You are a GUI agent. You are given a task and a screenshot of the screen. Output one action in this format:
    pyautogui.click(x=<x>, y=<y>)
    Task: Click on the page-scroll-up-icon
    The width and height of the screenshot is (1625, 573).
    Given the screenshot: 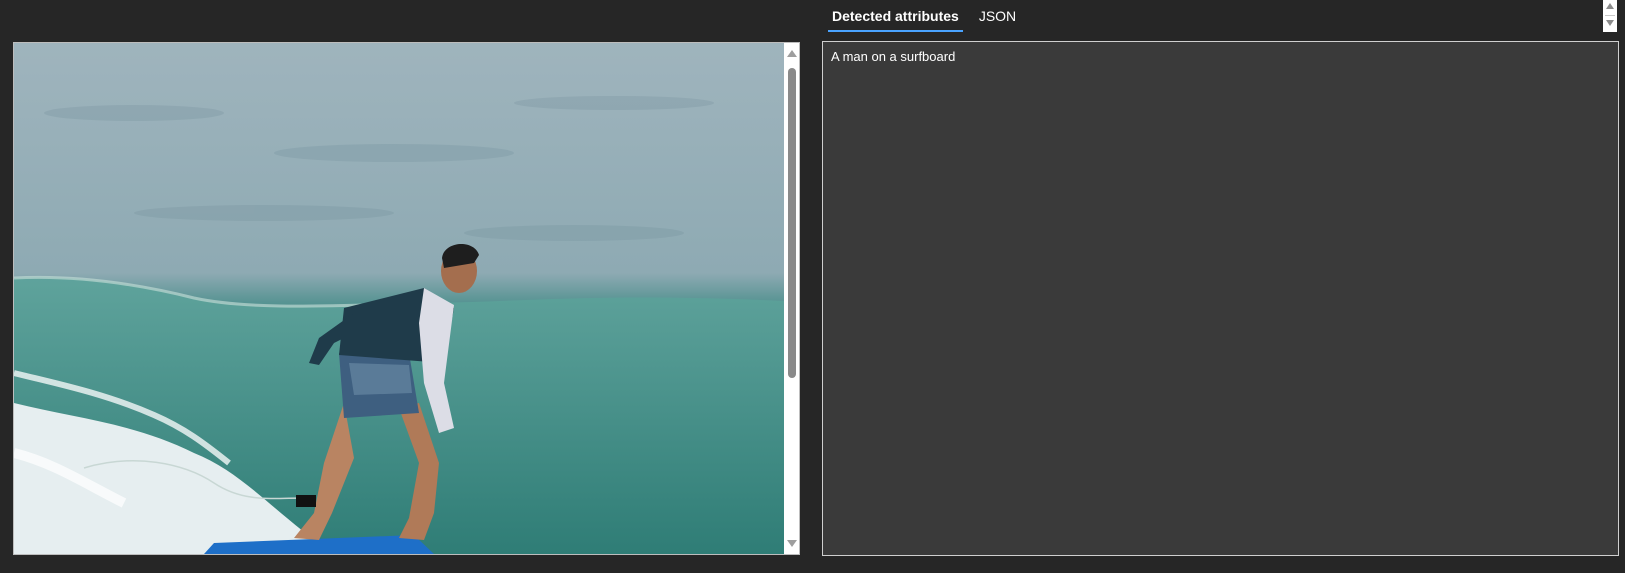 What is the action you would take?
    pyautogui.click(x=1610, y=6)
    